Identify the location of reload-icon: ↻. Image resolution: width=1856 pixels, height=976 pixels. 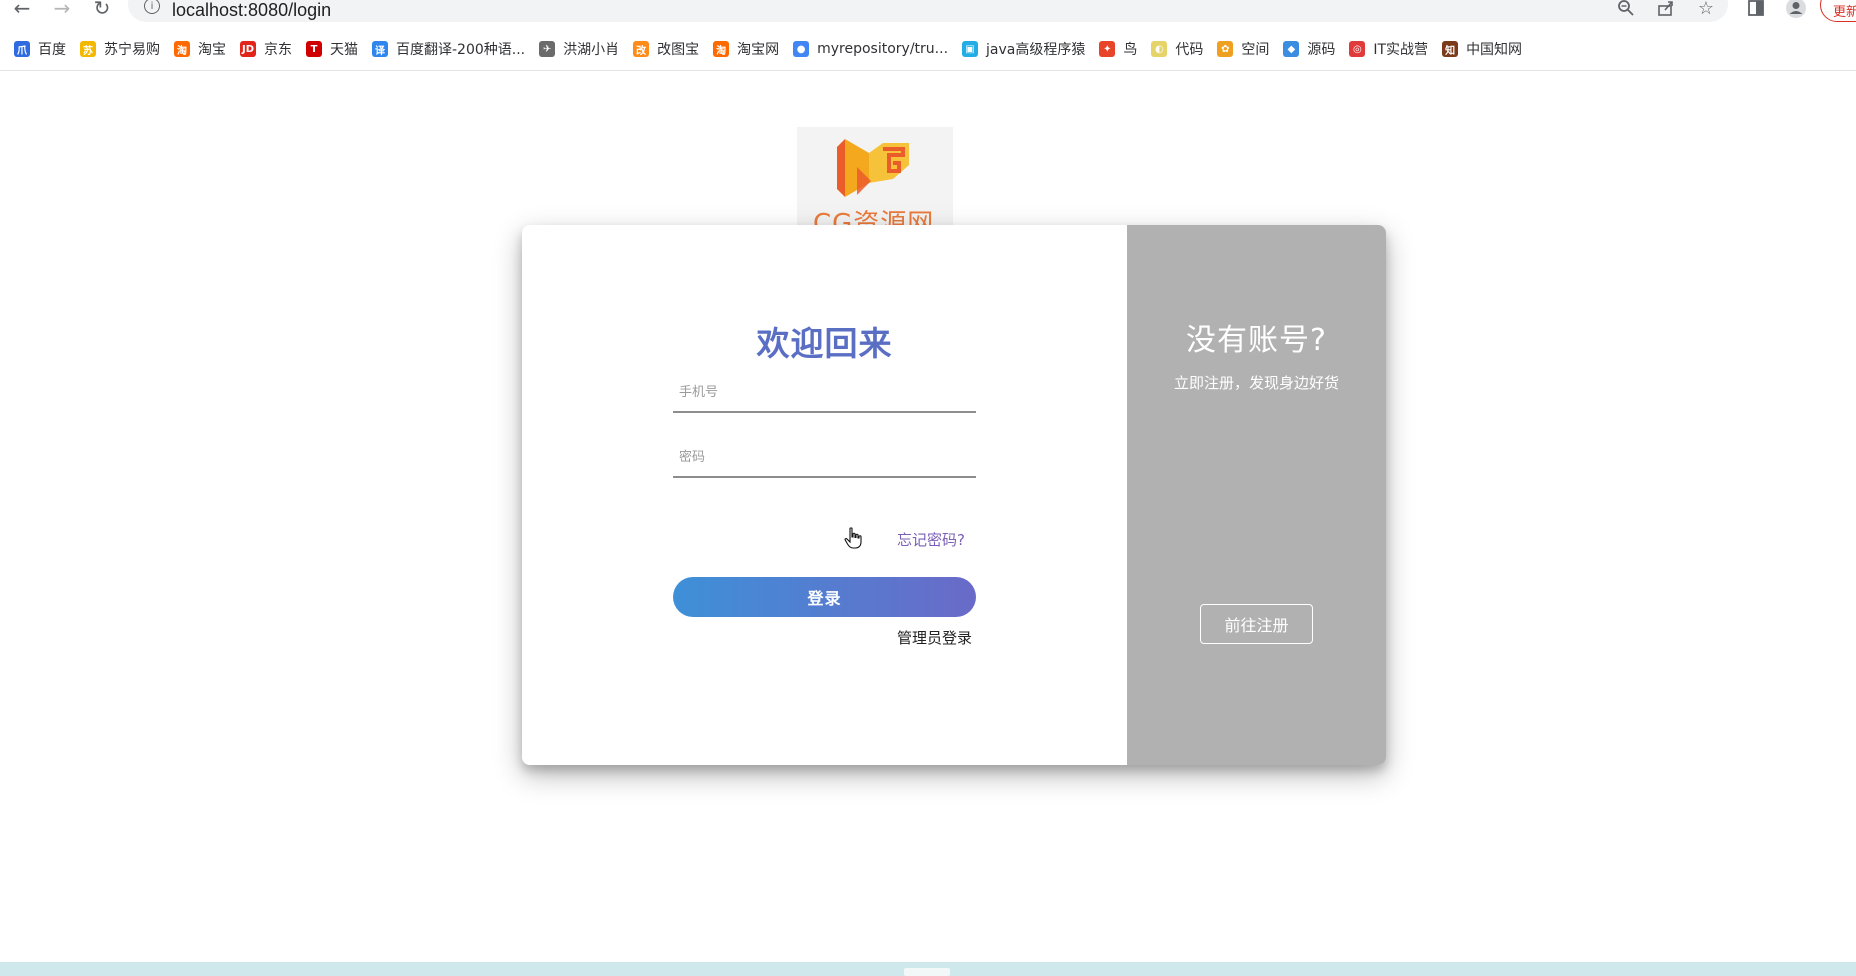
(102, 11).